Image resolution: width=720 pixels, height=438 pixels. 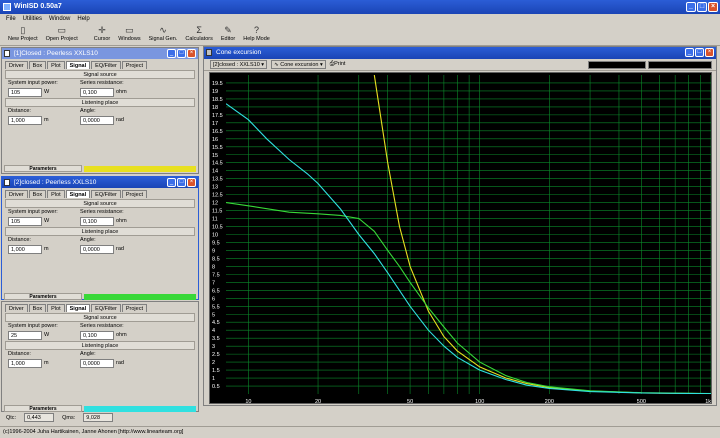 I want to click on y-tick-label: 11.5, so click(x=217, y=212).